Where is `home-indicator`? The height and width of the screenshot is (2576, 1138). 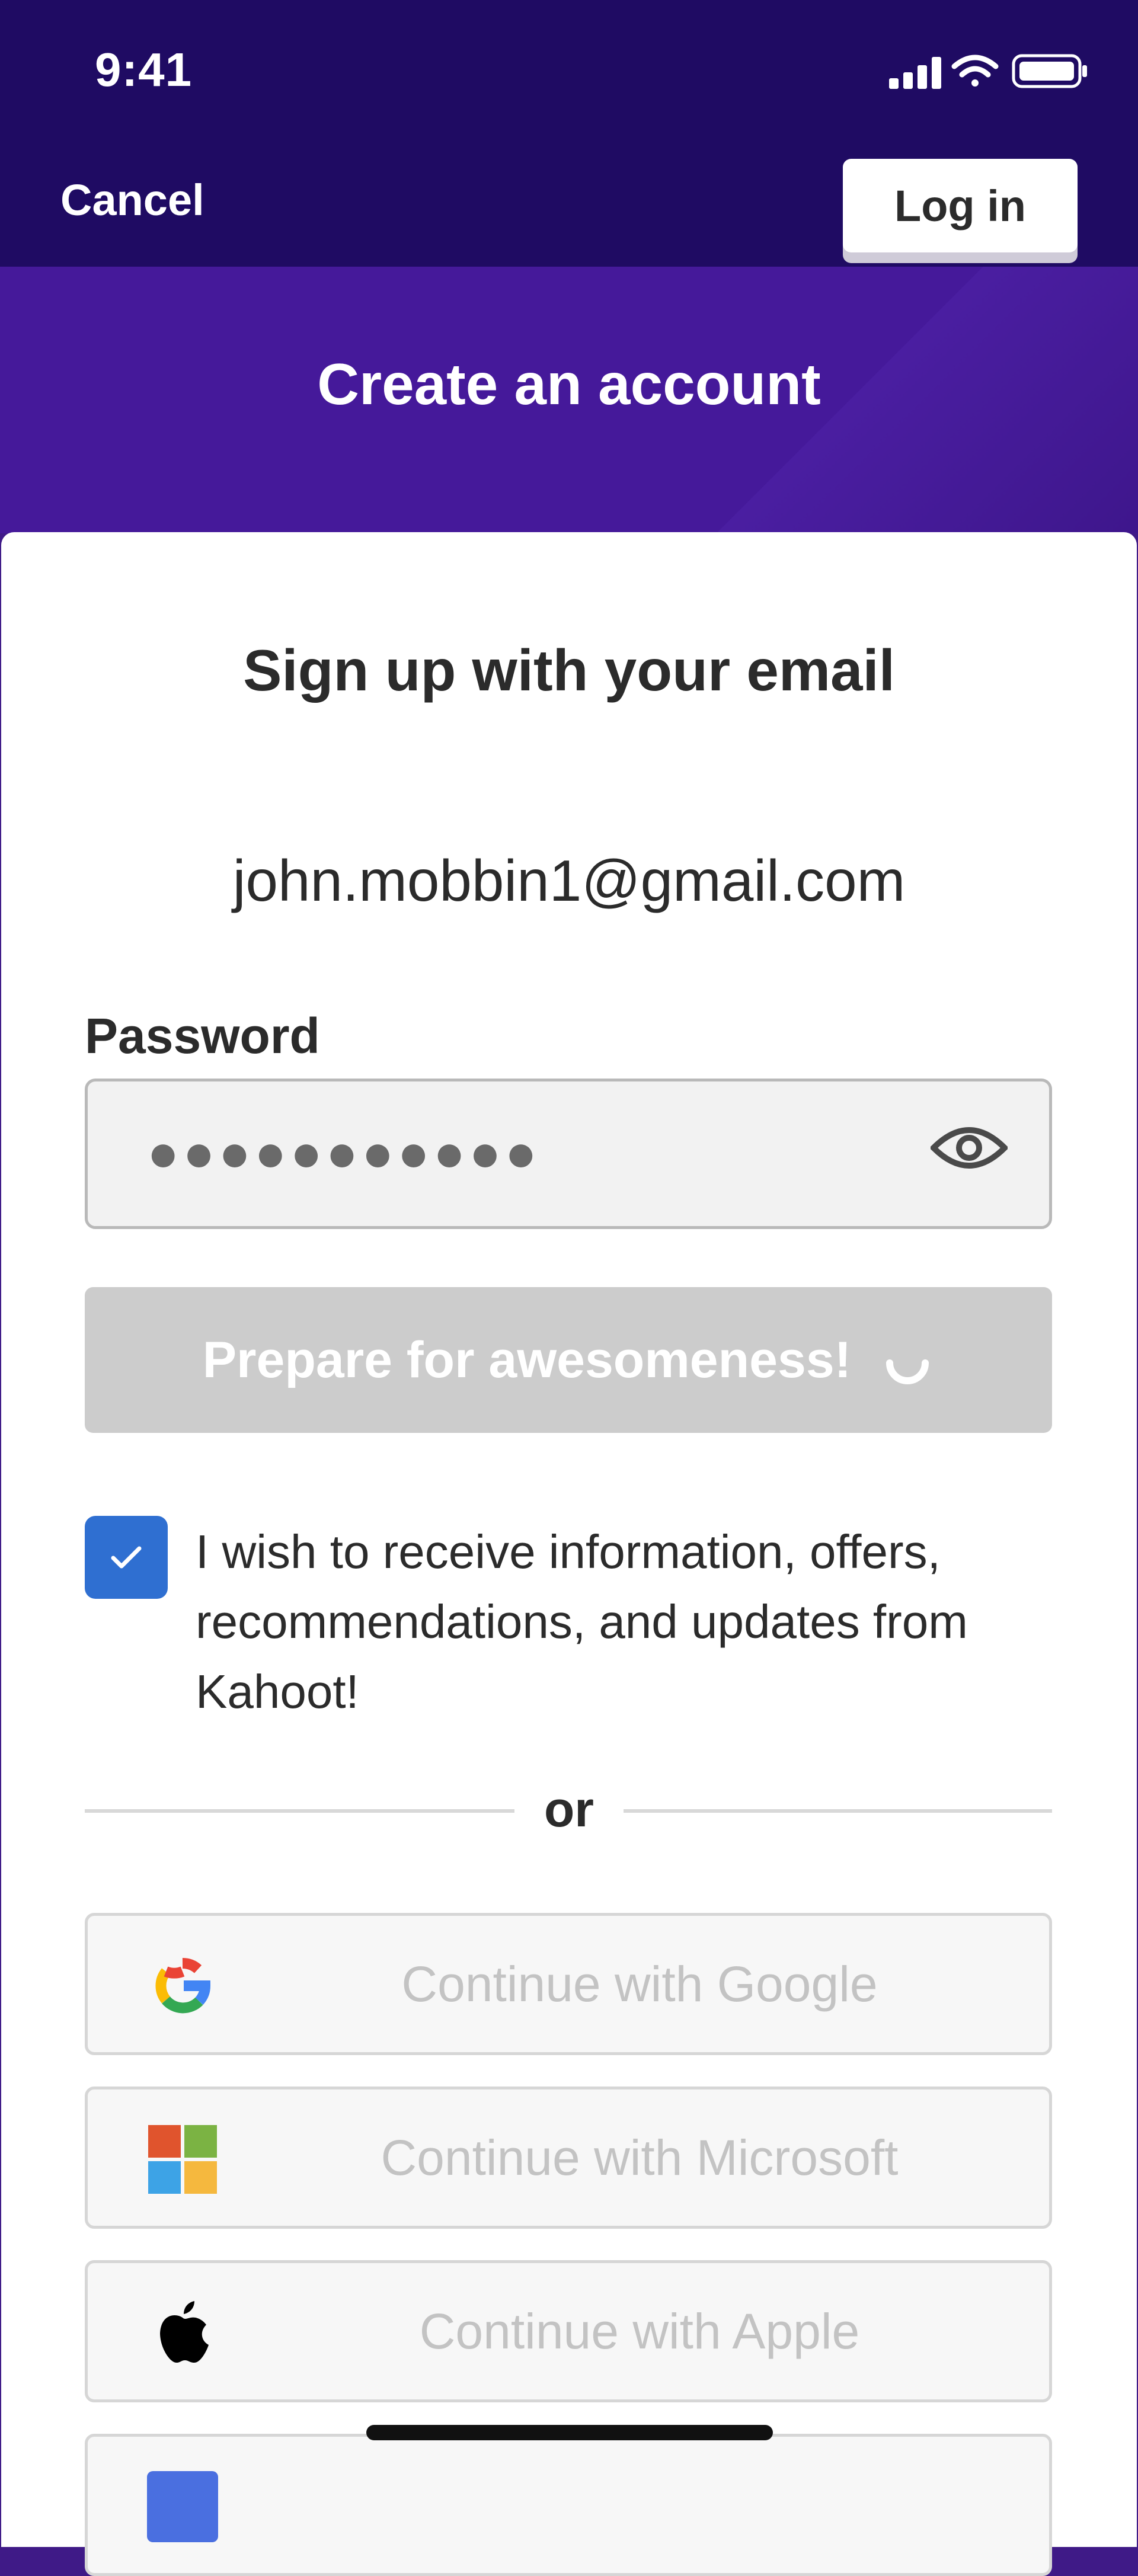
home-indicator is located at coordinates (569, 2432).